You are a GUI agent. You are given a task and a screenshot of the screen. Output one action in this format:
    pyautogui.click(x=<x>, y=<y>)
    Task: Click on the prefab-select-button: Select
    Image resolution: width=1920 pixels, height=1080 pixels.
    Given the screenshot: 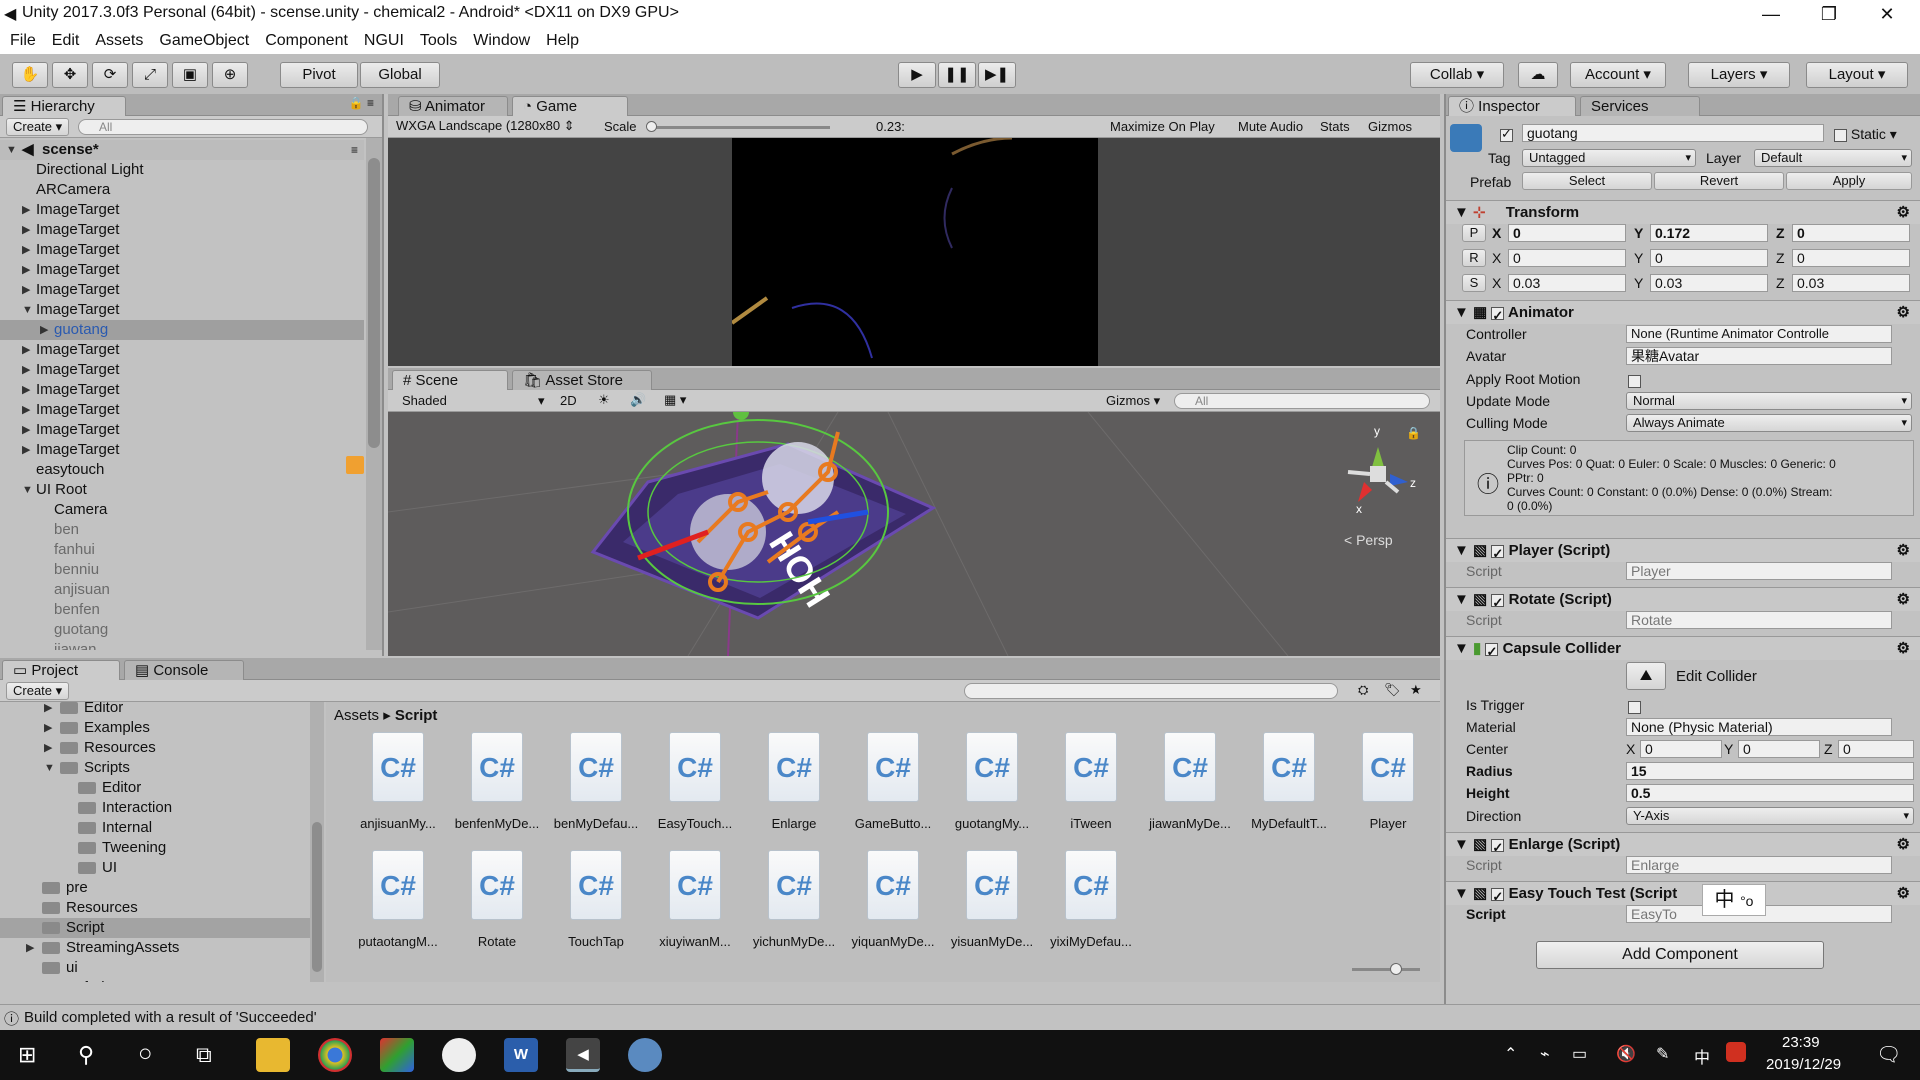 What is the action you would take?
    pyautogui.click(x=1587, y=181)
    